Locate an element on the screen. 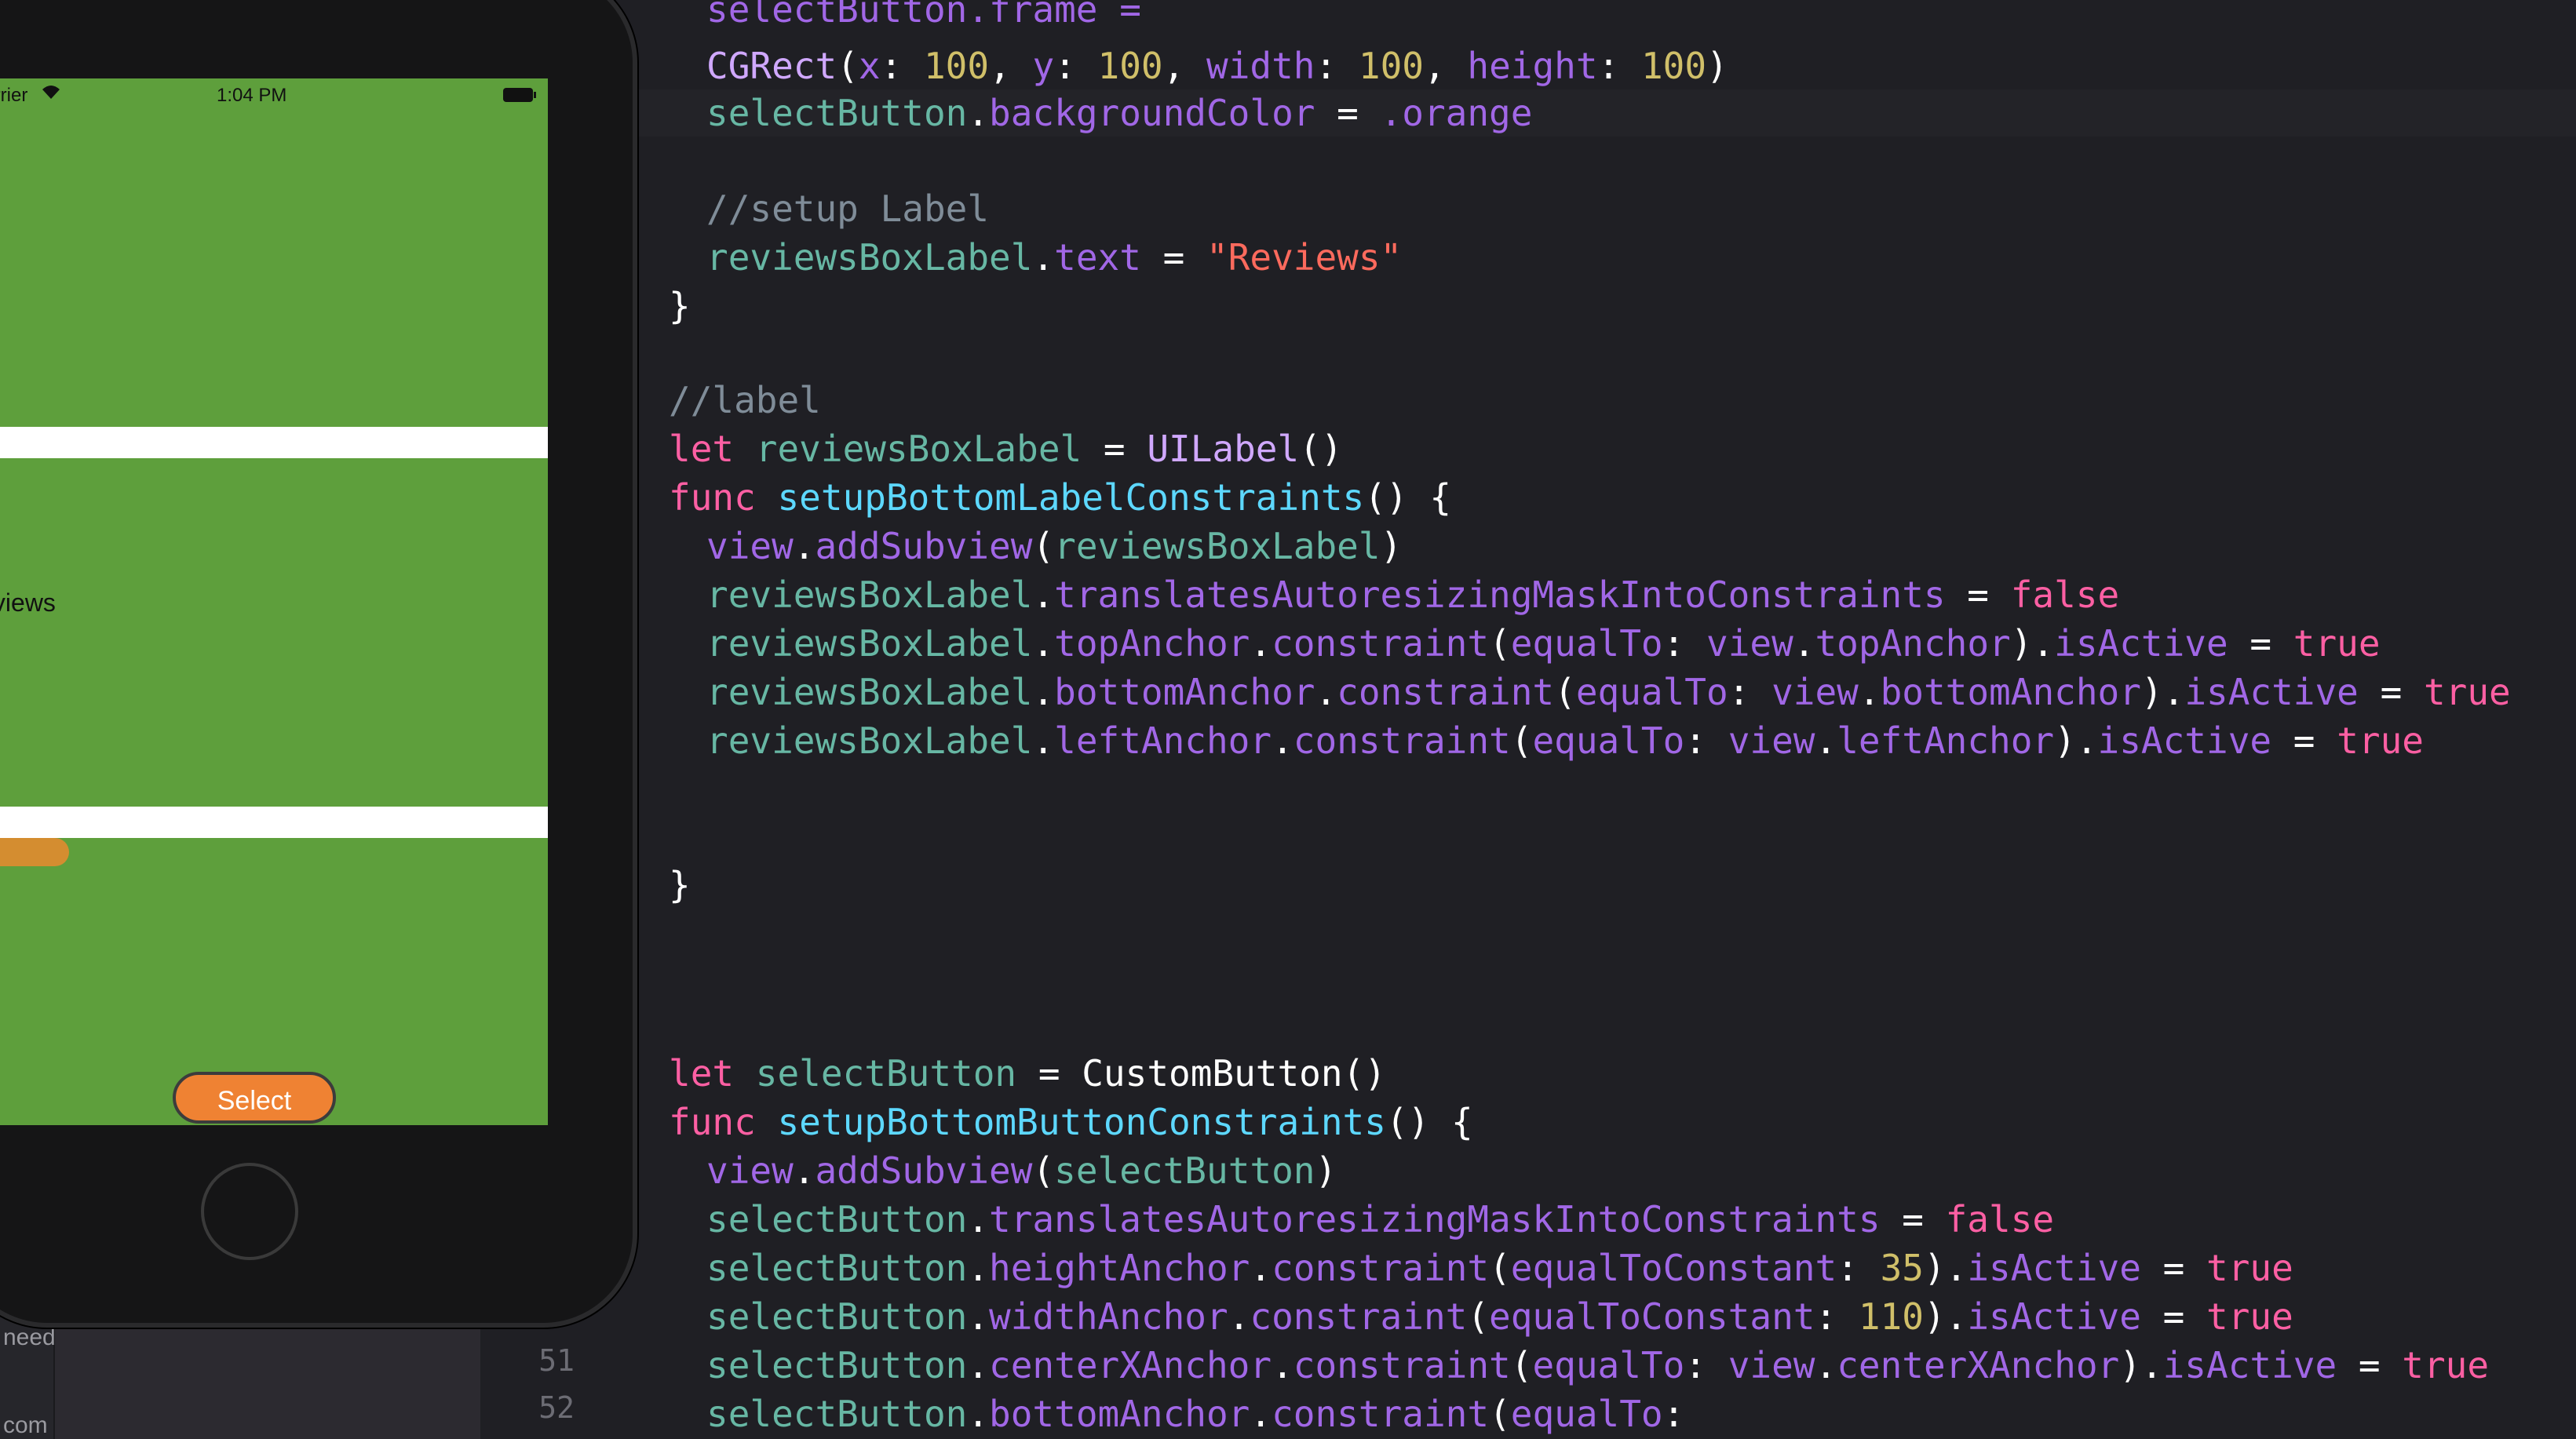 This screenshot has width=2576, height=1439. navigator-text: com is located at coordinates (25, 1425).